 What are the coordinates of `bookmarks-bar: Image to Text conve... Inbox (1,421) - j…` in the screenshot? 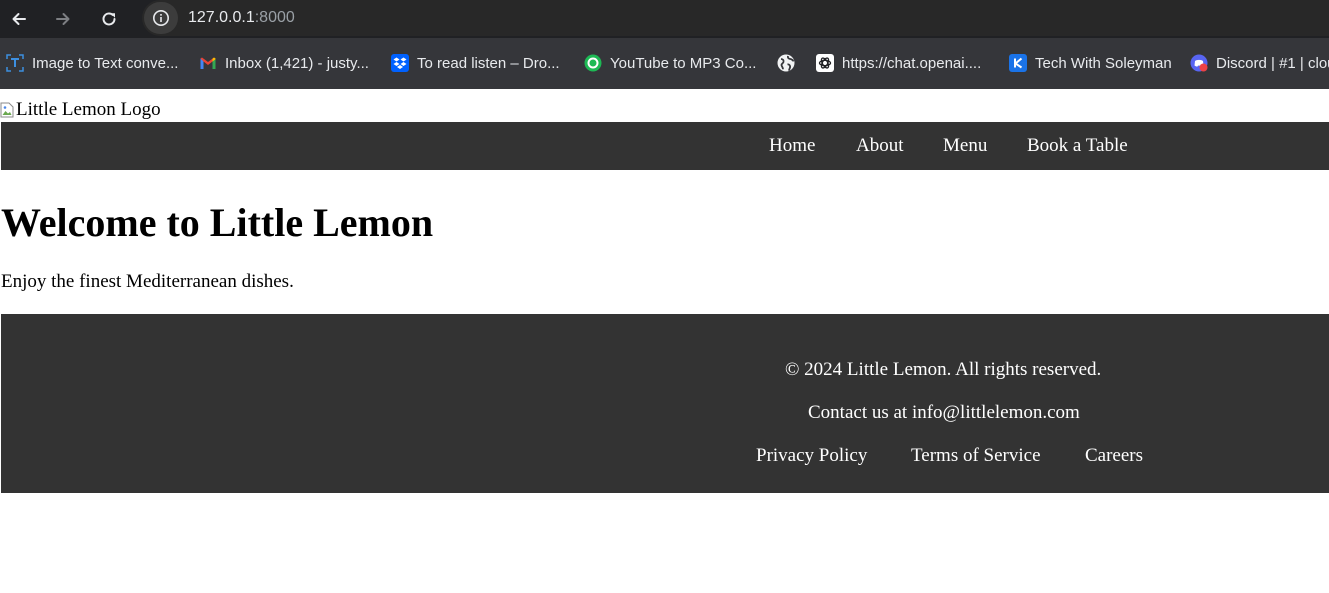 It's located at (664, 63).